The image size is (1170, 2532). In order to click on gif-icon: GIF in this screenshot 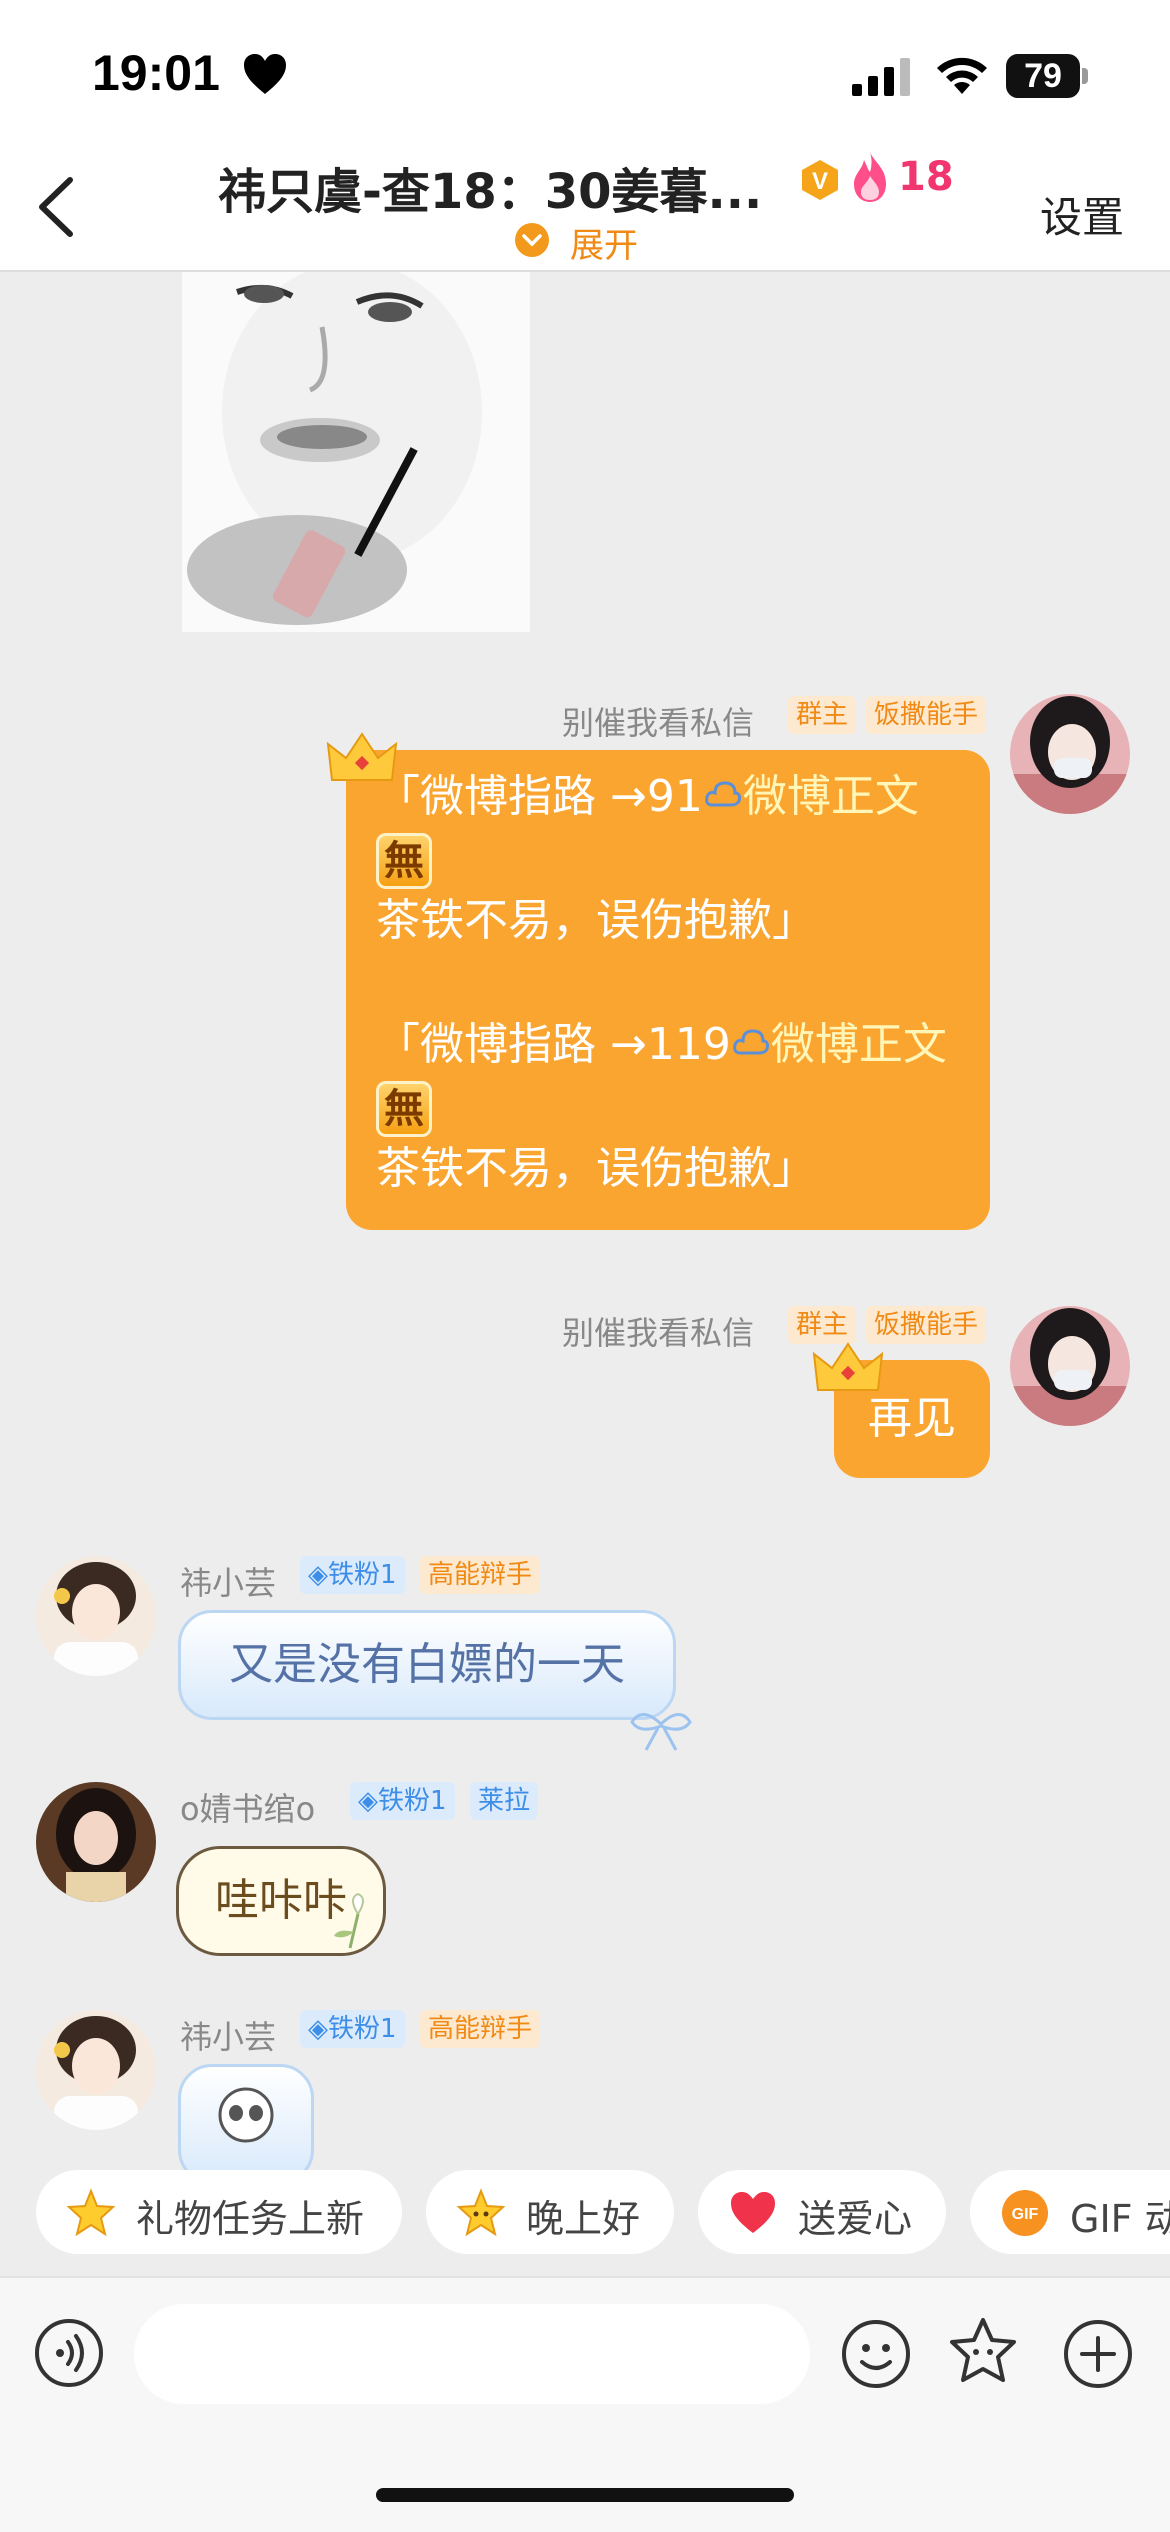, I will do `click(1025, 2213)`.